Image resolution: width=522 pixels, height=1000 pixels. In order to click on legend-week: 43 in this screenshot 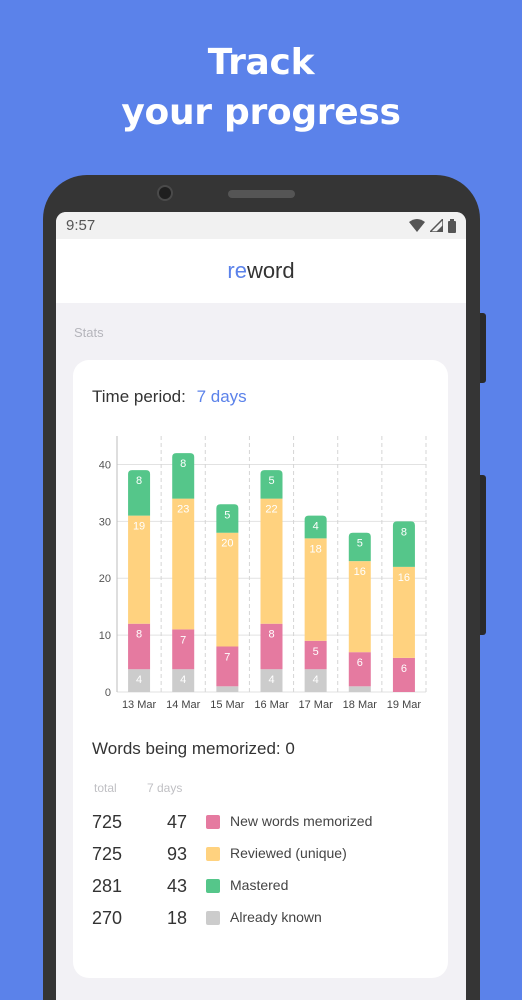, I will do `click(176, 886)`.